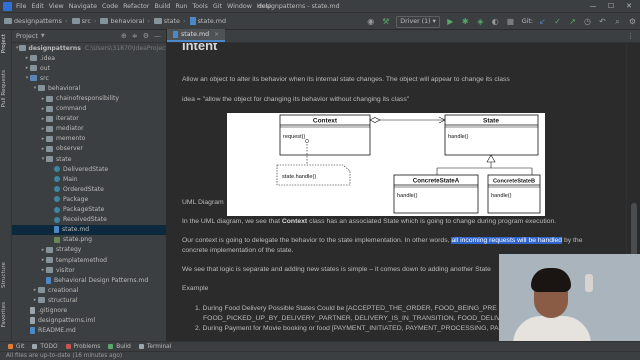  I want to click on breadcrumb-state: state, so click(172, 21).